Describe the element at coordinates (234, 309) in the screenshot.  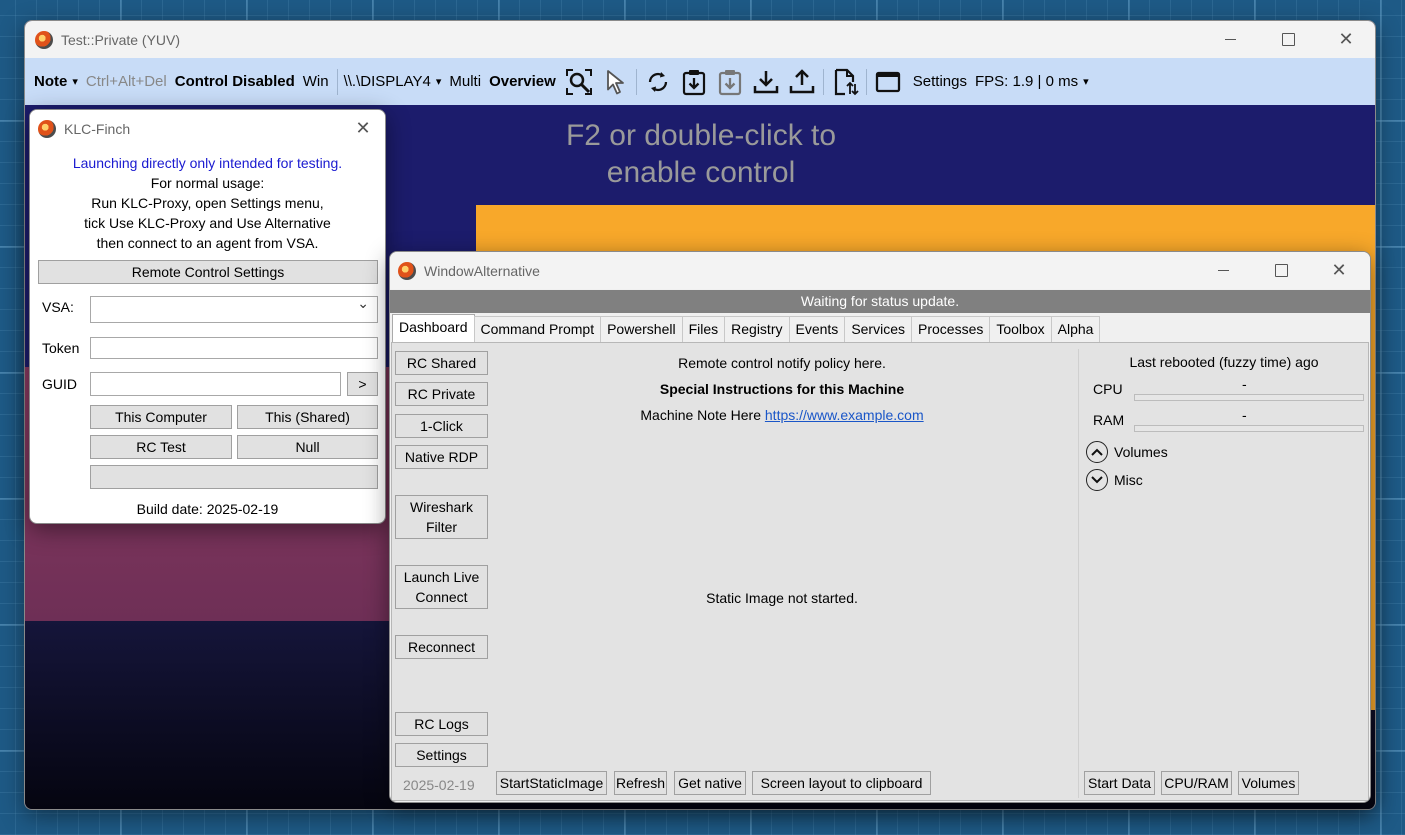
I see `vsa-select` at that location.